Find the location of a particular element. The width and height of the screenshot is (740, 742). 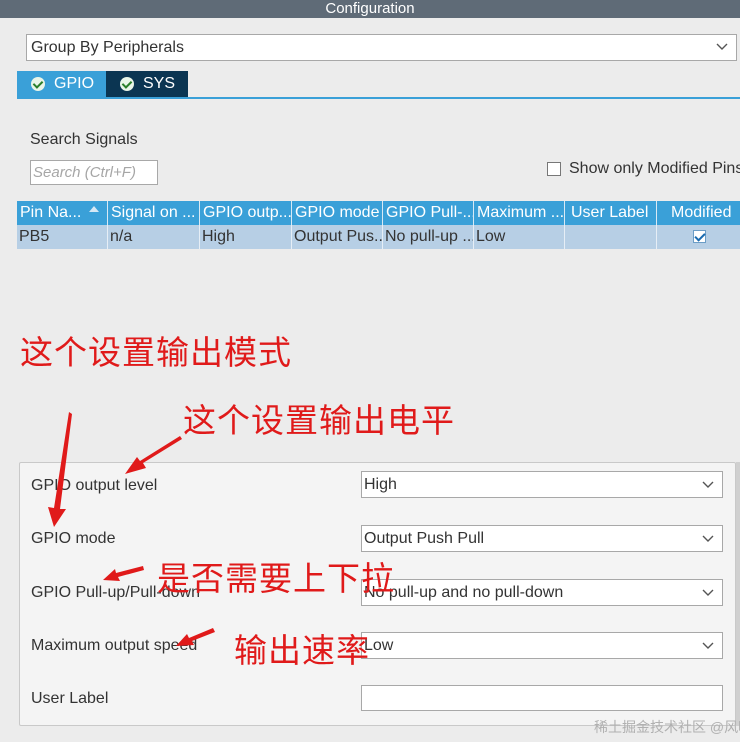

max-output-speed-label: Maximum output speed is located at coordinates (114, 645).